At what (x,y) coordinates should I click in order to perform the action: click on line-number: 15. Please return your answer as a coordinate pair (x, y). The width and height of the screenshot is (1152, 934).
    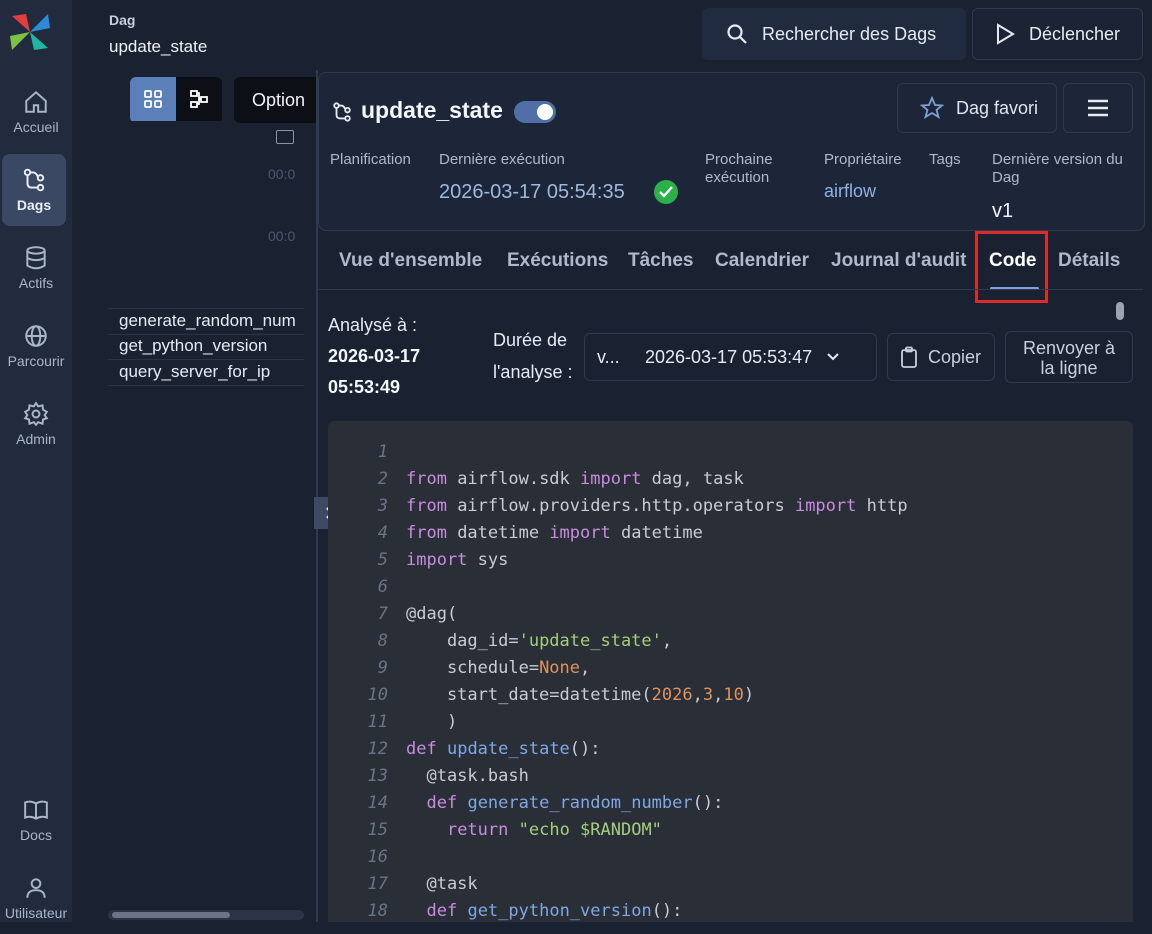
    Looking at the image, I should click on (377, 830).